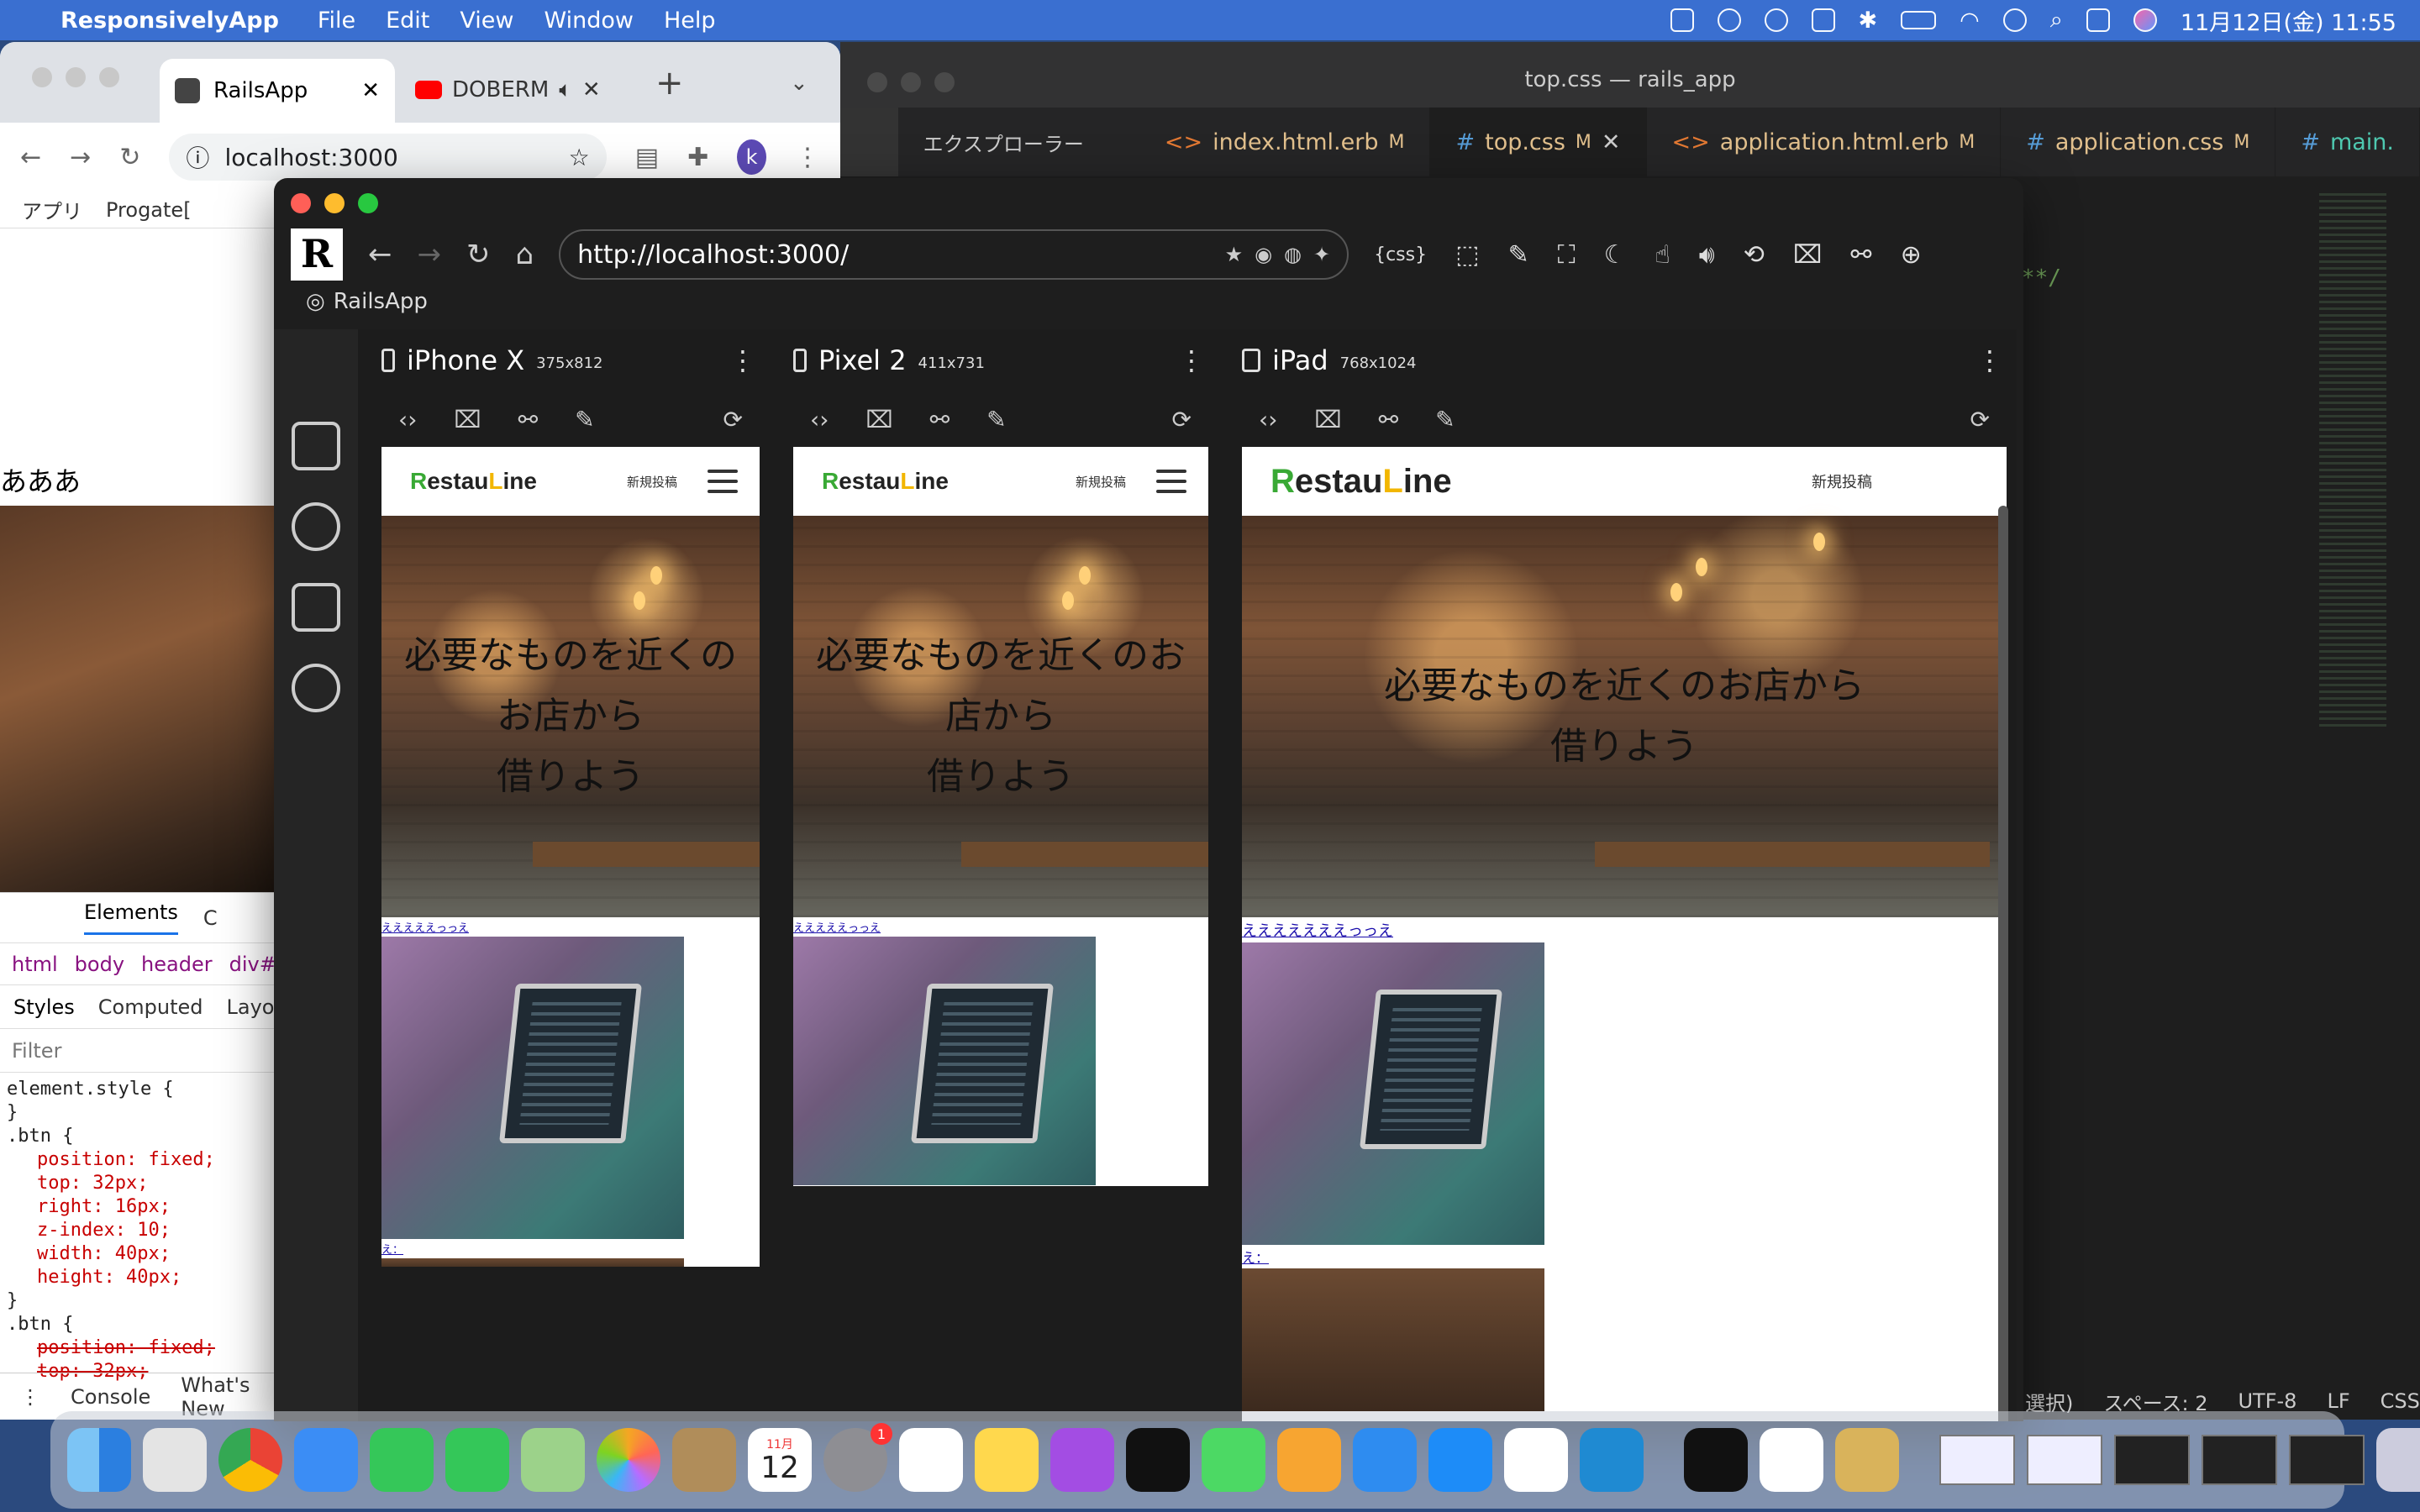  I want to click on pages-icon, so click(1309, 1460).